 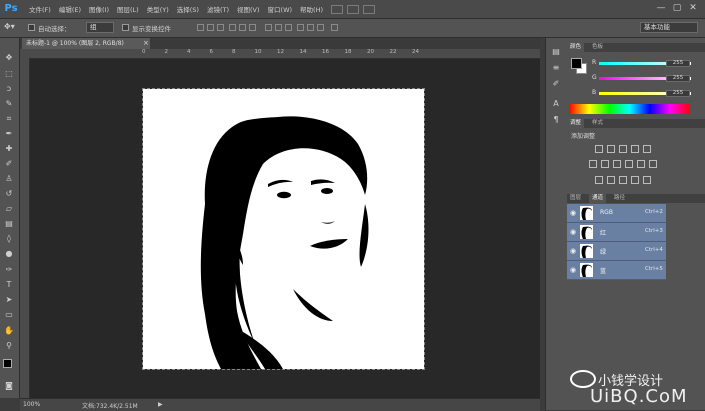 I want to click on menu-select: 选择(S), so click(x=188, y=9).